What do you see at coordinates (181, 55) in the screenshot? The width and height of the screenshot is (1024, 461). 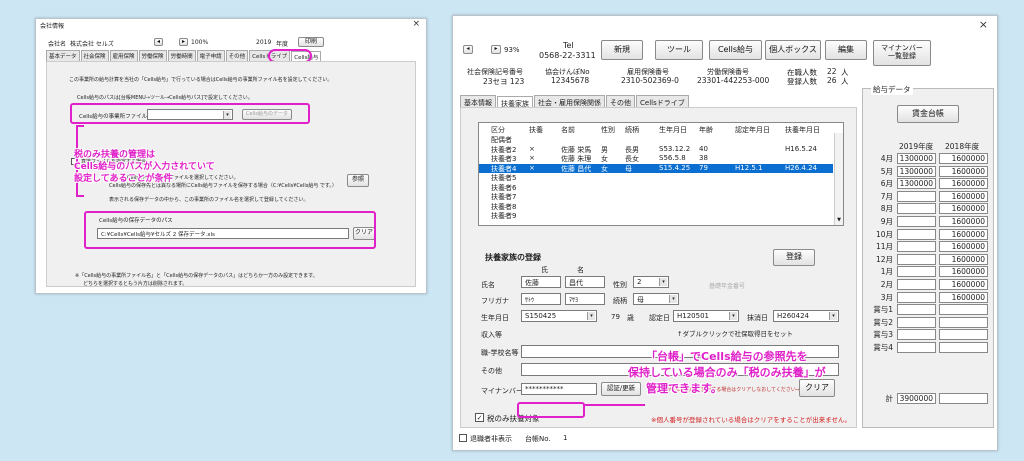 I see `tab-hours: 労働時間` at bounding box center [181, 55].